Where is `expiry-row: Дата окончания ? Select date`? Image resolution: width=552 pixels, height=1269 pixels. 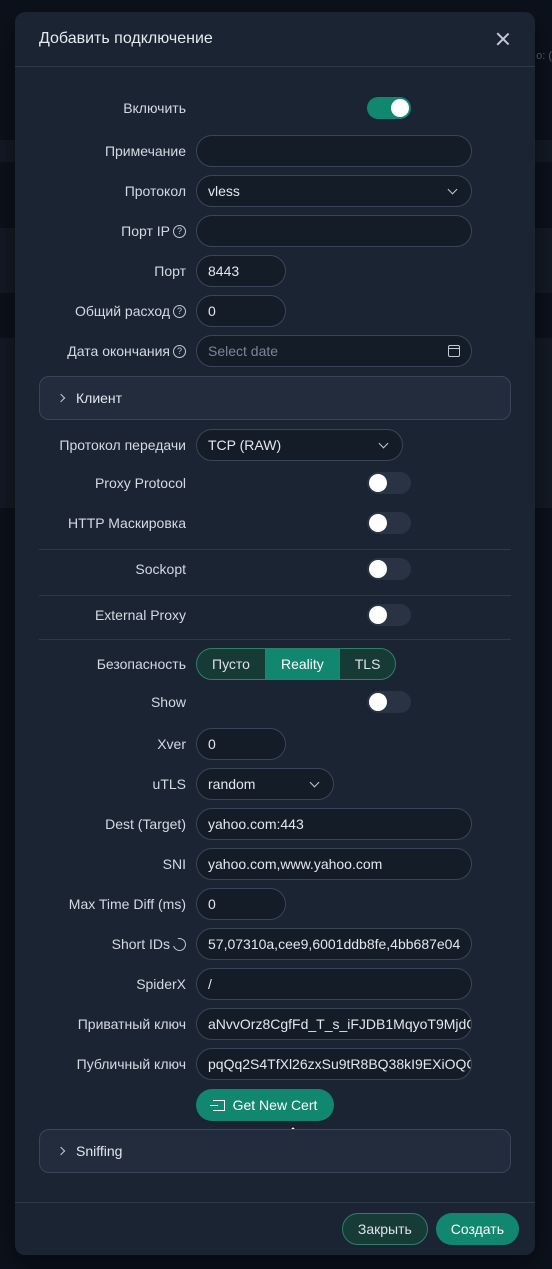 expiry-row: Дата окончания ? Select date is located at coordinates (275, 351).